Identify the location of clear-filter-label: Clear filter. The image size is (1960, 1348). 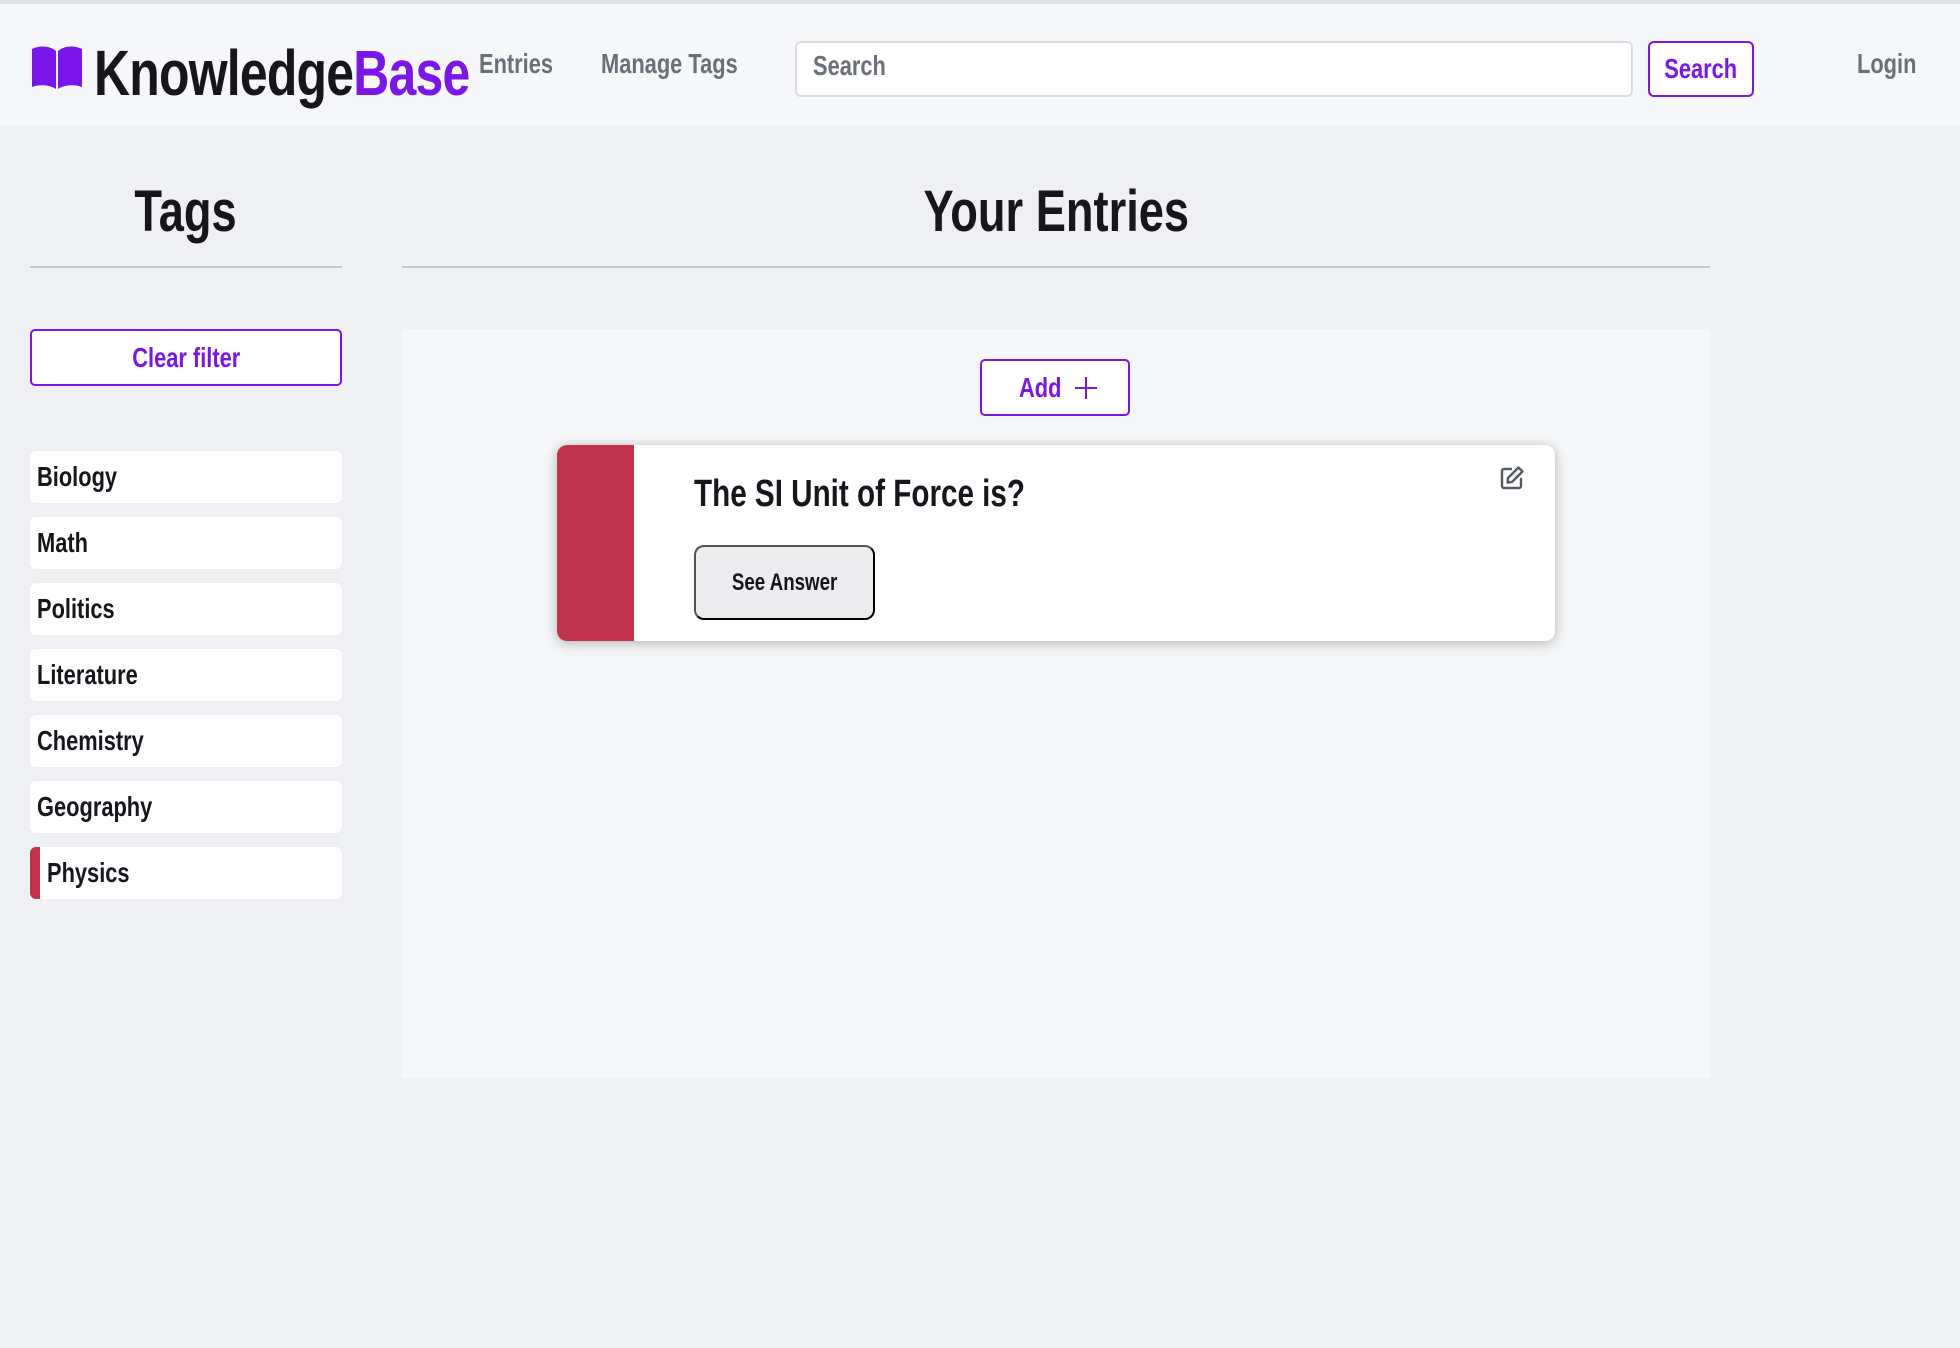
(186, 357).